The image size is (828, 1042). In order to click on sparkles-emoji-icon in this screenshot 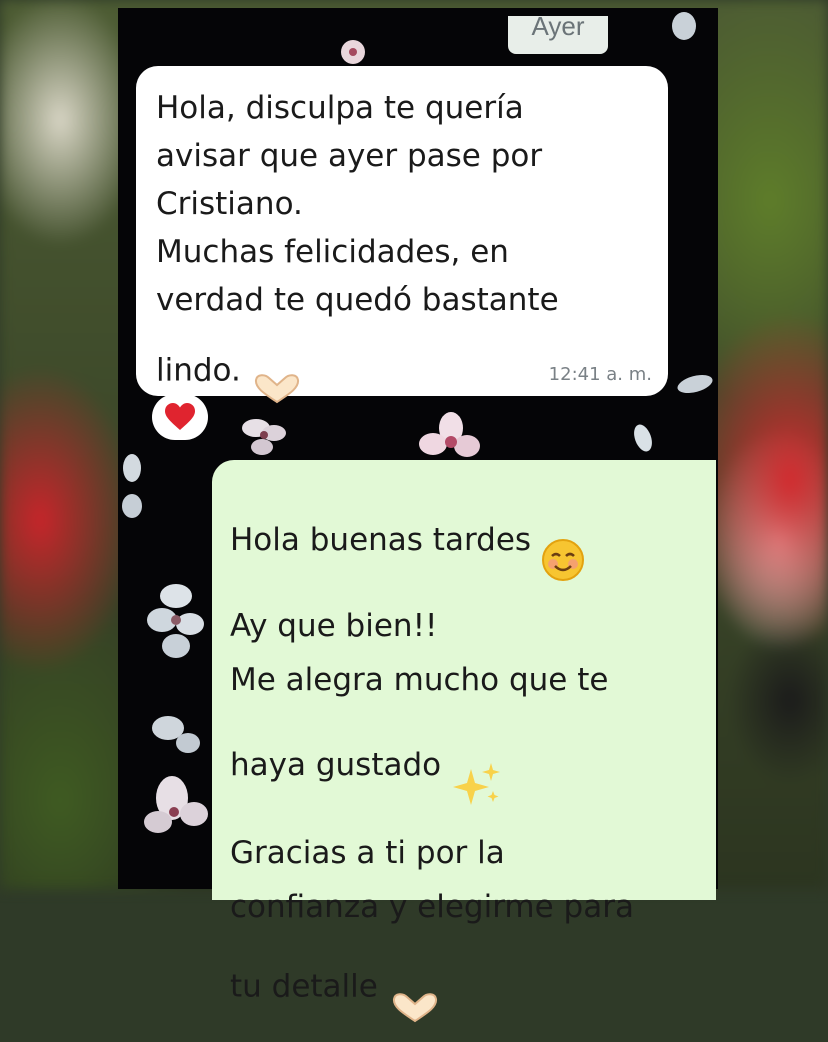, I will do `click(477, 766)`.